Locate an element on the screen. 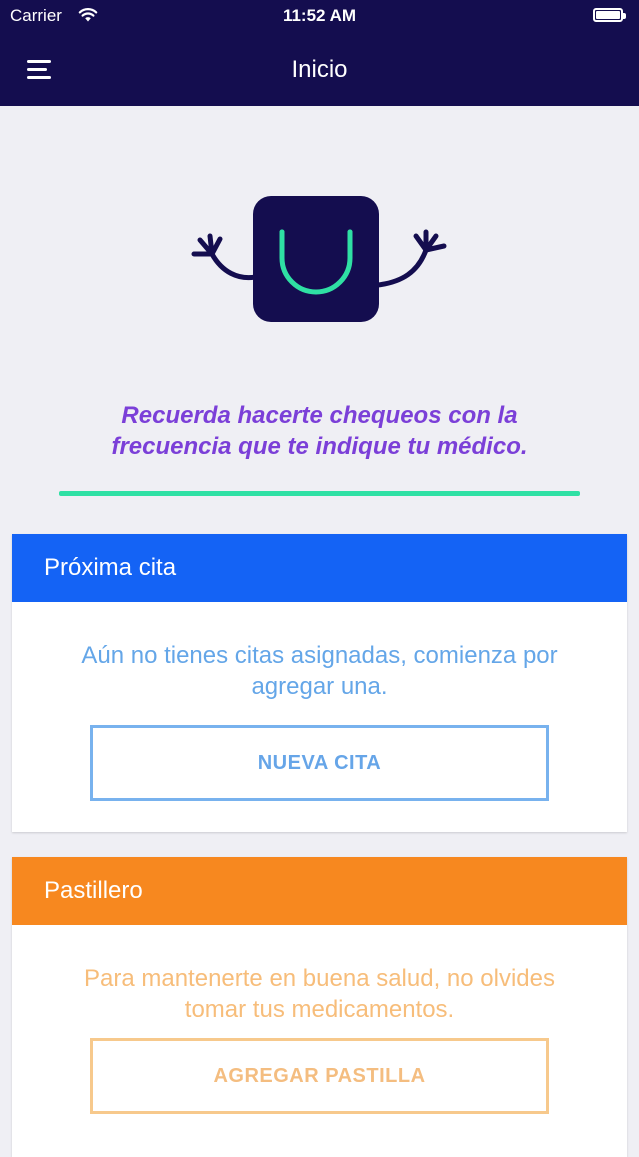  divider is located at coordinates (319, 493).